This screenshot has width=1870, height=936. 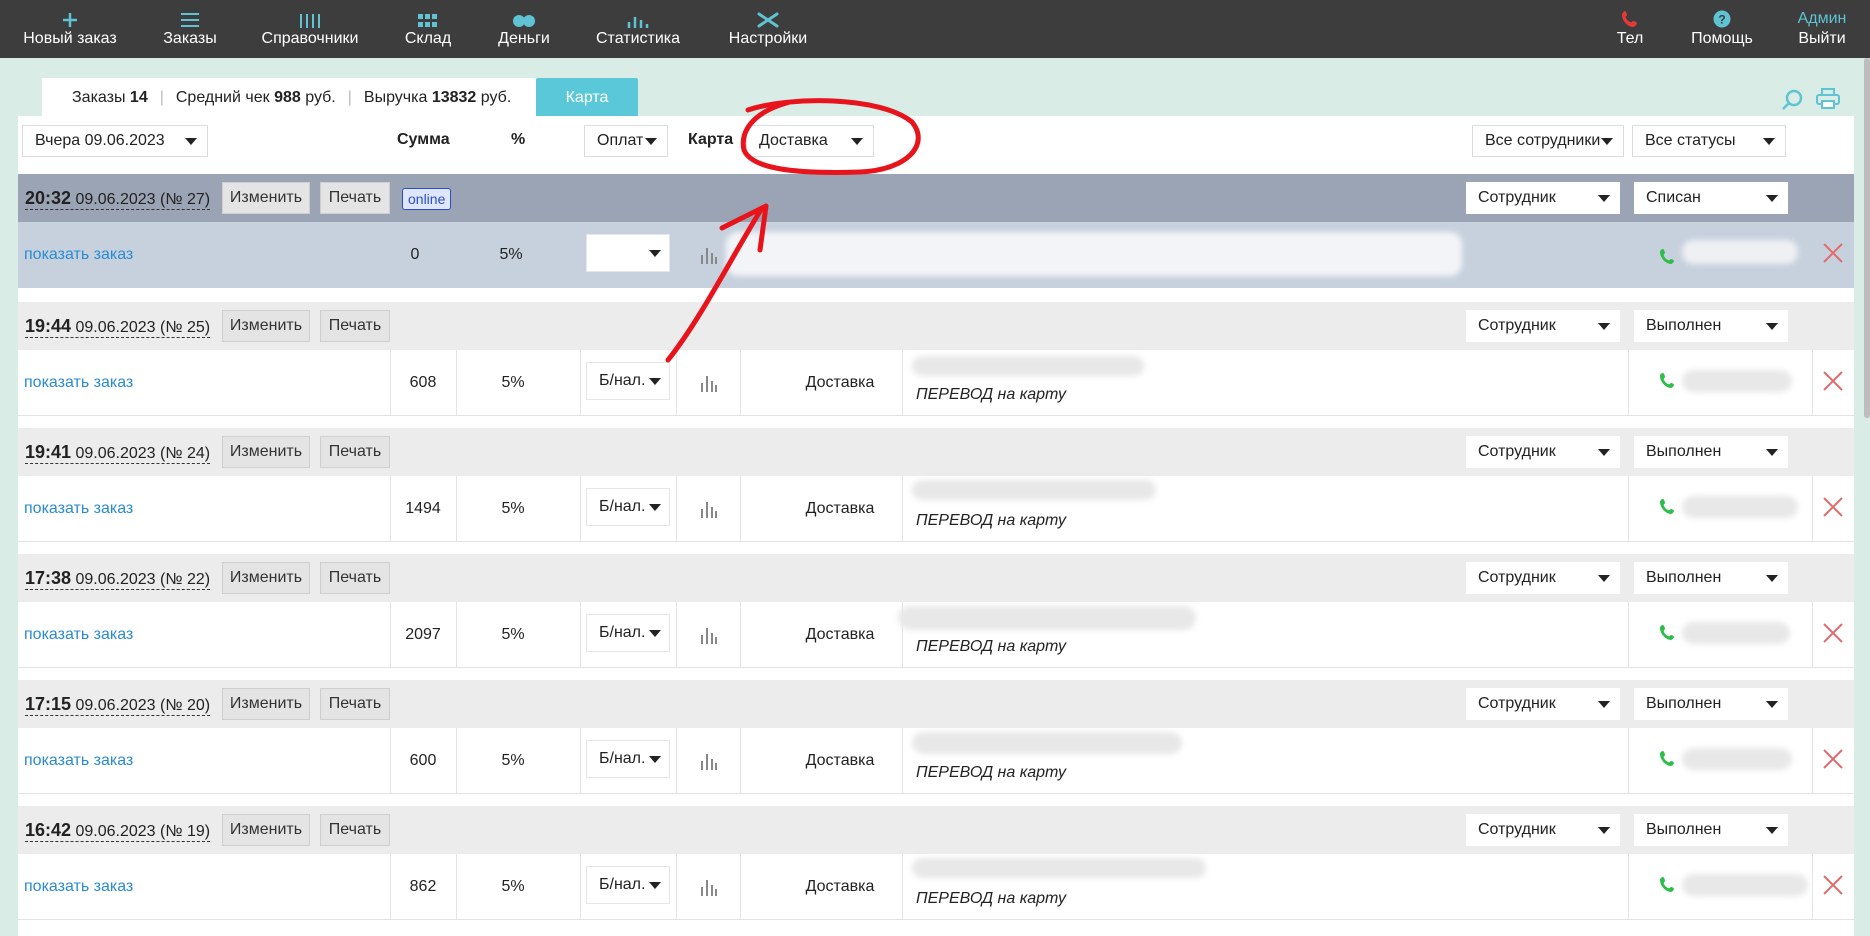 What do you see at coordinates (1867, 238) in the screenshot?
I see `scrollbar` at bounding box center [1867, 238].